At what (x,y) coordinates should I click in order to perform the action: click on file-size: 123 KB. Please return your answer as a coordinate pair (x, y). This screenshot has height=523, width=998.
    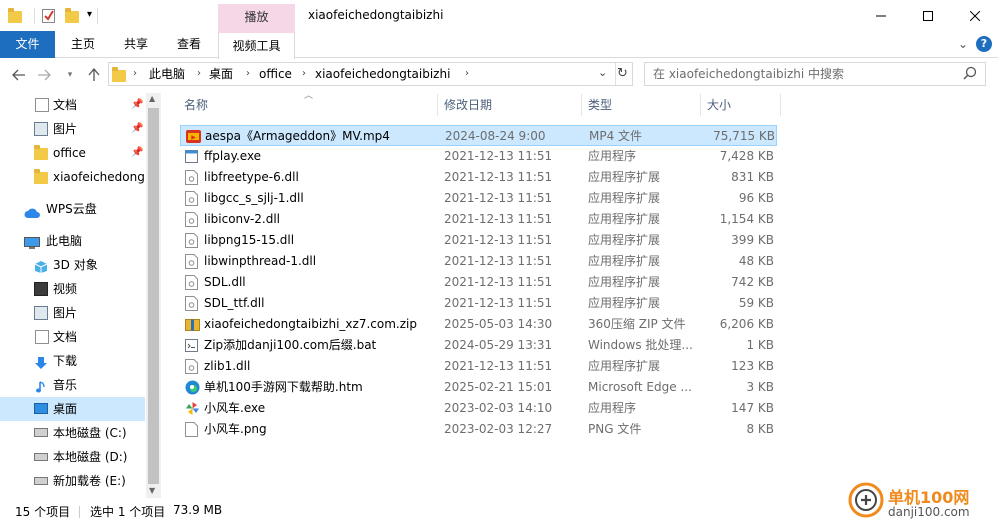
    Looking at the image, I should click on (752, 366).